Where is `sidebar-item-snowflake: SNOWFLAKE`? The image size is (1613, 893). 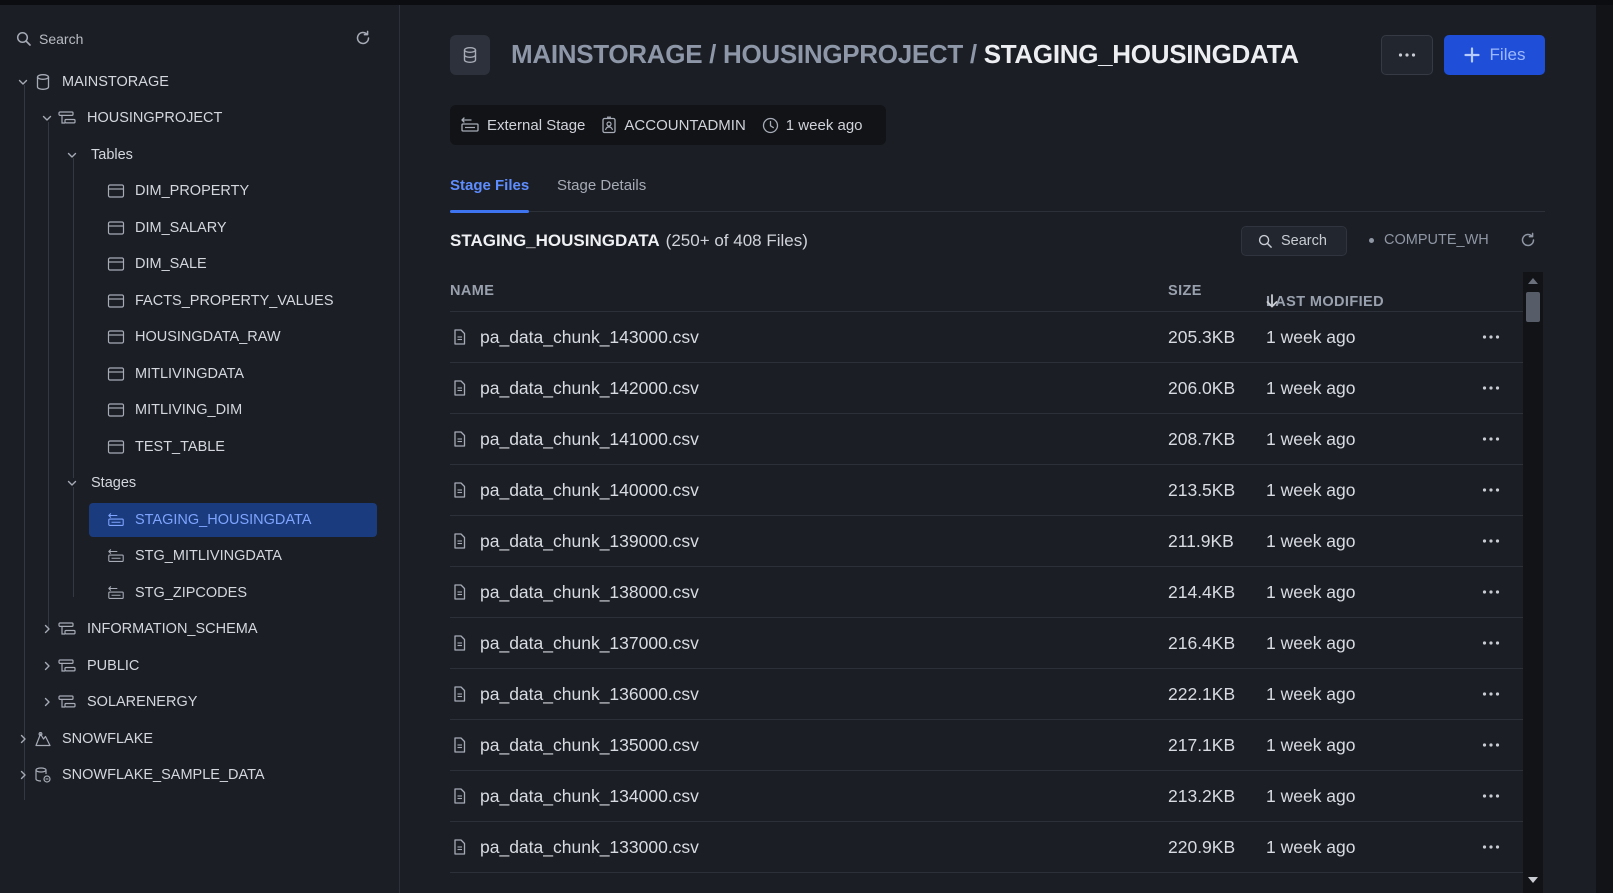 sidebar-item-snowflake: SNOWFLAKE is located at coordinates (84, 739).